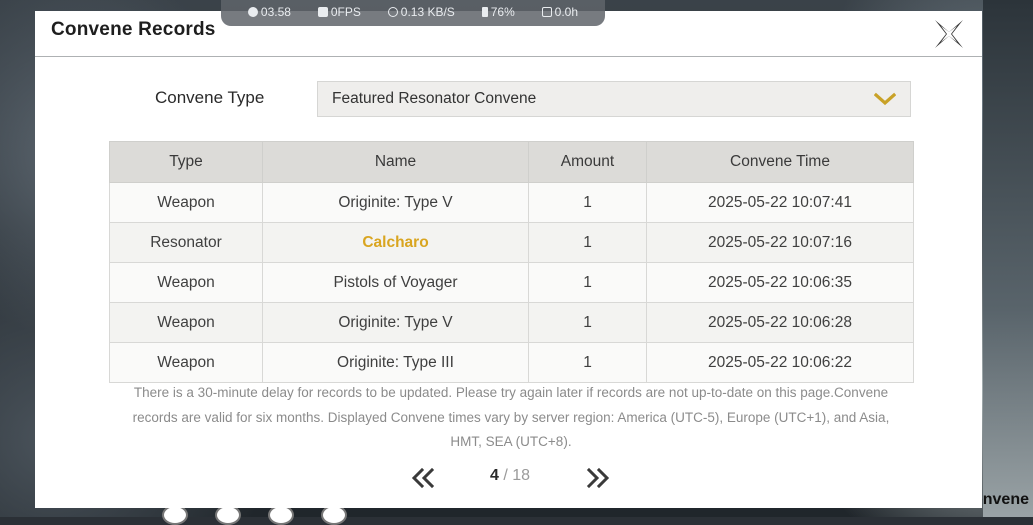 The height and width of the screenshot is (525, 1033). I want to click on close-icon, so click(949, 34).